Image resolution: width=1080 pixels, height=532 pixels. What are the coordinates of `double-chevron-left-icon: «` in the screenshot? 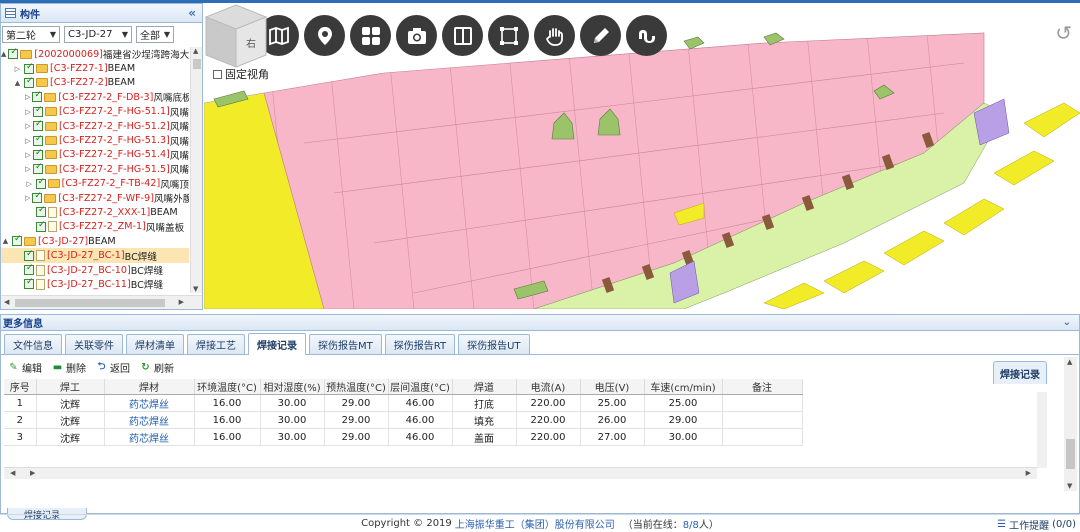 It's located at (192, 13).